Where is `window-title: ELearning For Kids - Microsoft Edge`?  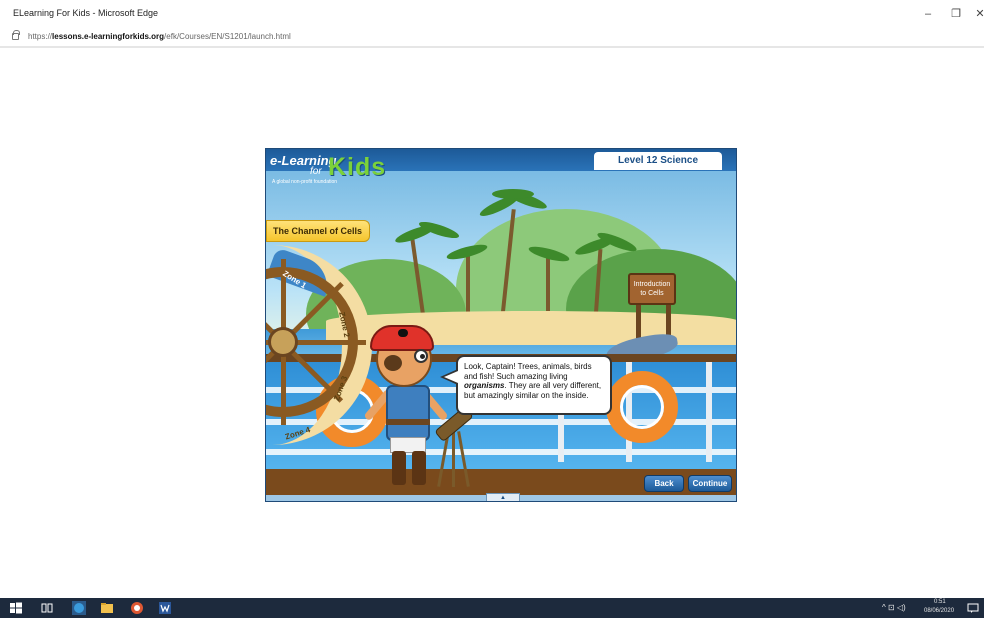
window-title: ELearning For Kids - Microsoft Edge is located at coordinates (86, 13).